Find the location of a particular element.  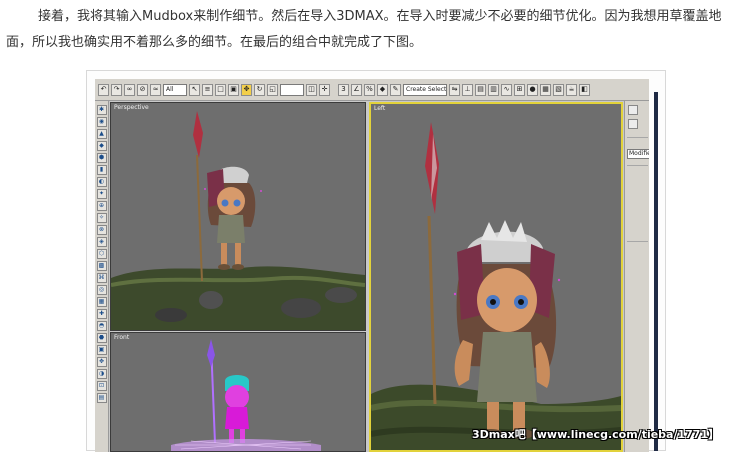

layer-manager-icon: ▥ is located at coordinates (493, 89).